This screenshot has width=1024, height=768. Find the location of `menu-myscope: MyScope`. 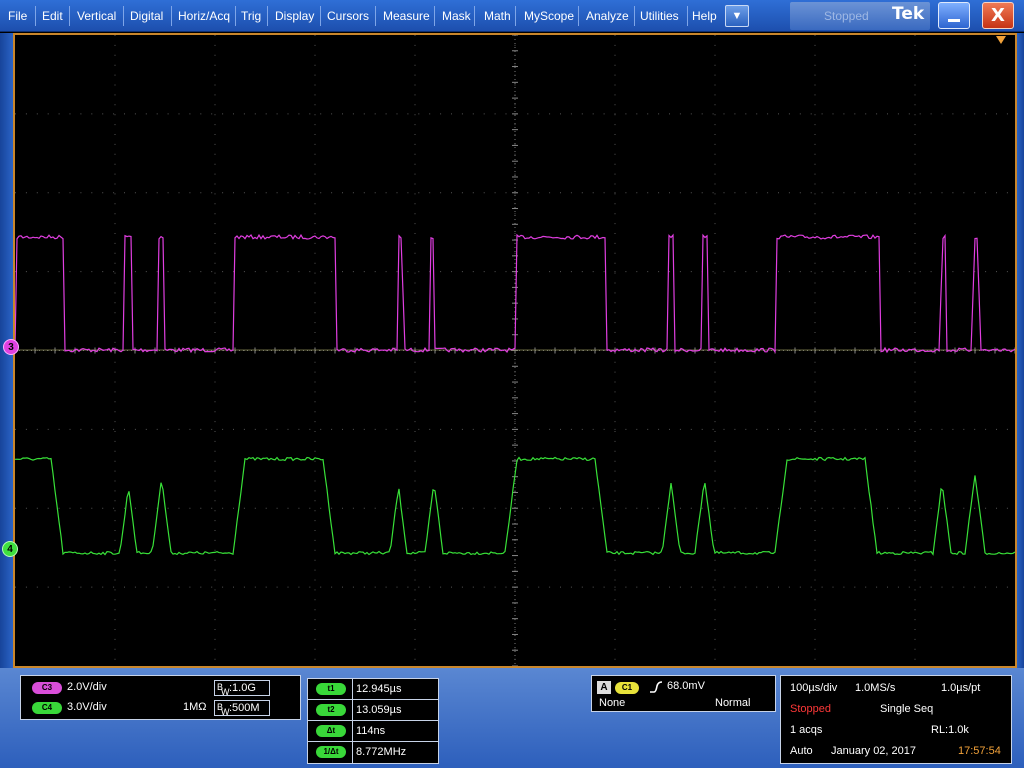

menu-myscope: MyScope is located at coordinates (549, 16).